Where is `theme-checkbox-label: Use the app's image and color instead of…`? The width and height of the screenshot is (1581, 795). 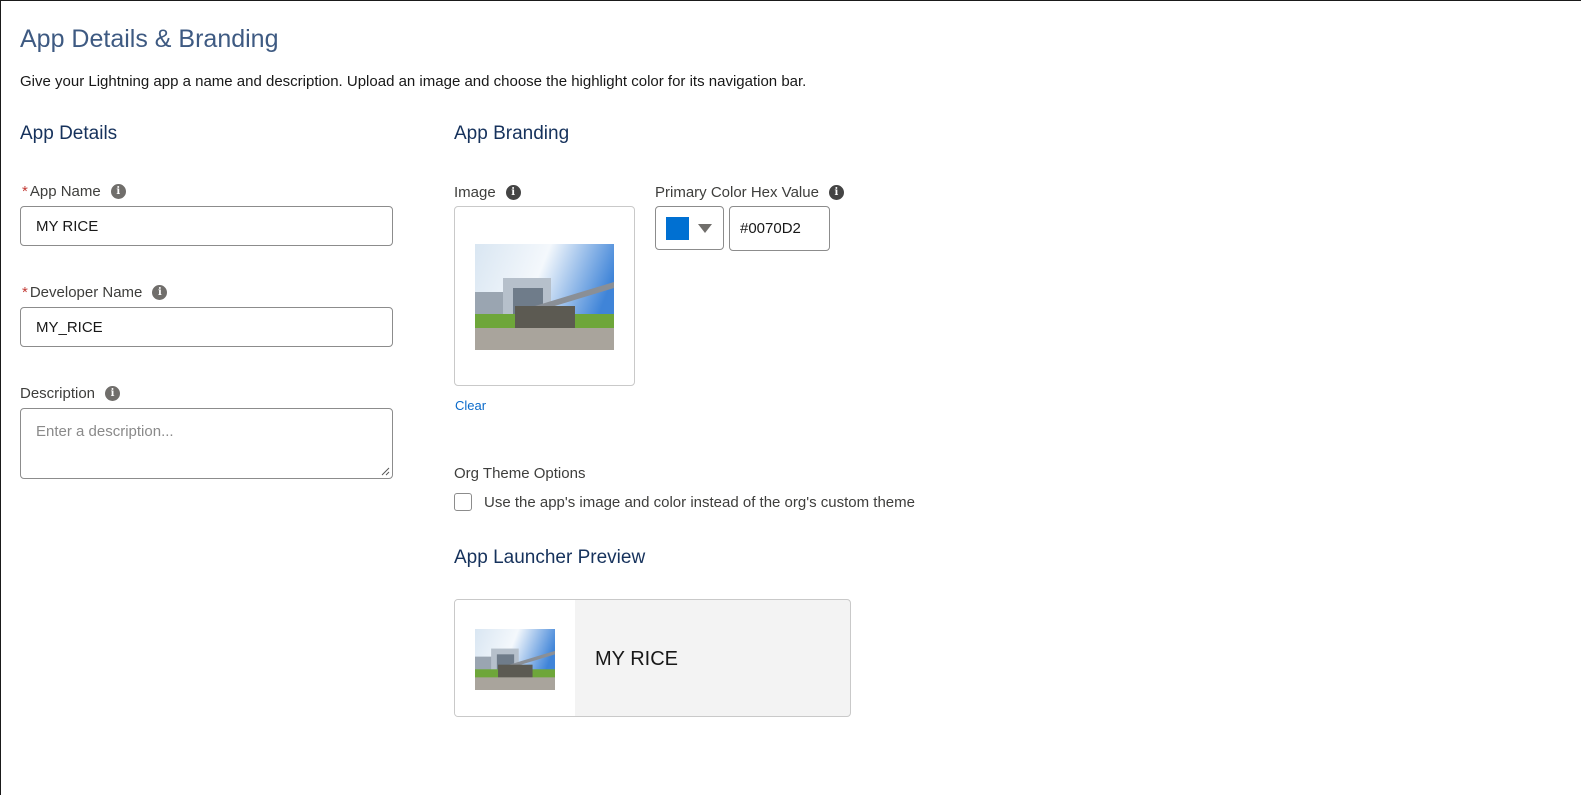
theme-checkbox-label: Use the app's image and color instead of… is located at coordinates (699, 502).